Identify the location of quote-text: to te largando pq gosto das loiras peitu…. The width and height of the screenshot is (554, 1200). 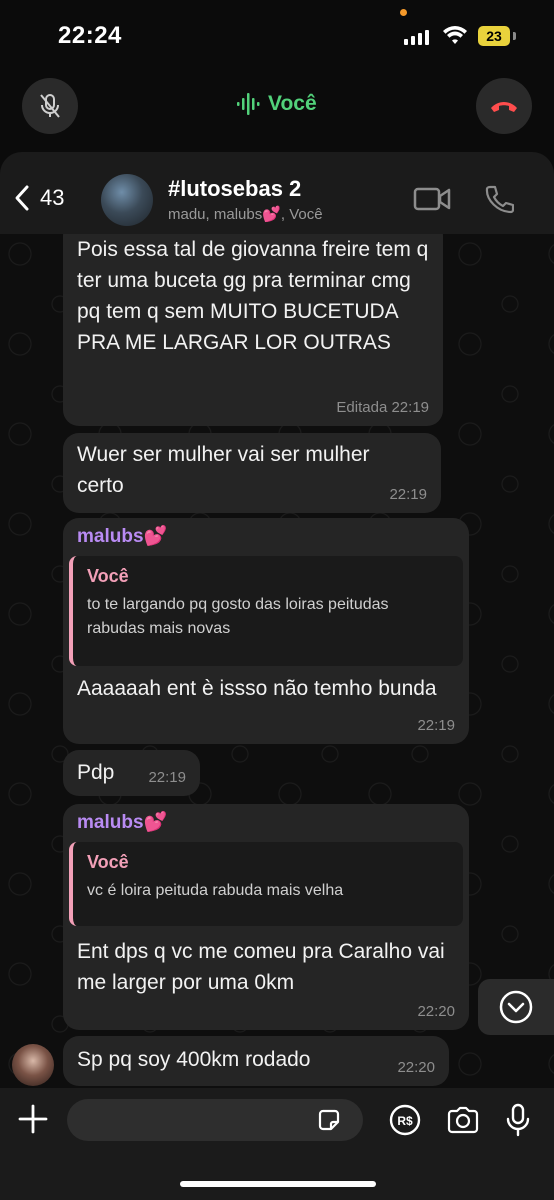
(238, 616).